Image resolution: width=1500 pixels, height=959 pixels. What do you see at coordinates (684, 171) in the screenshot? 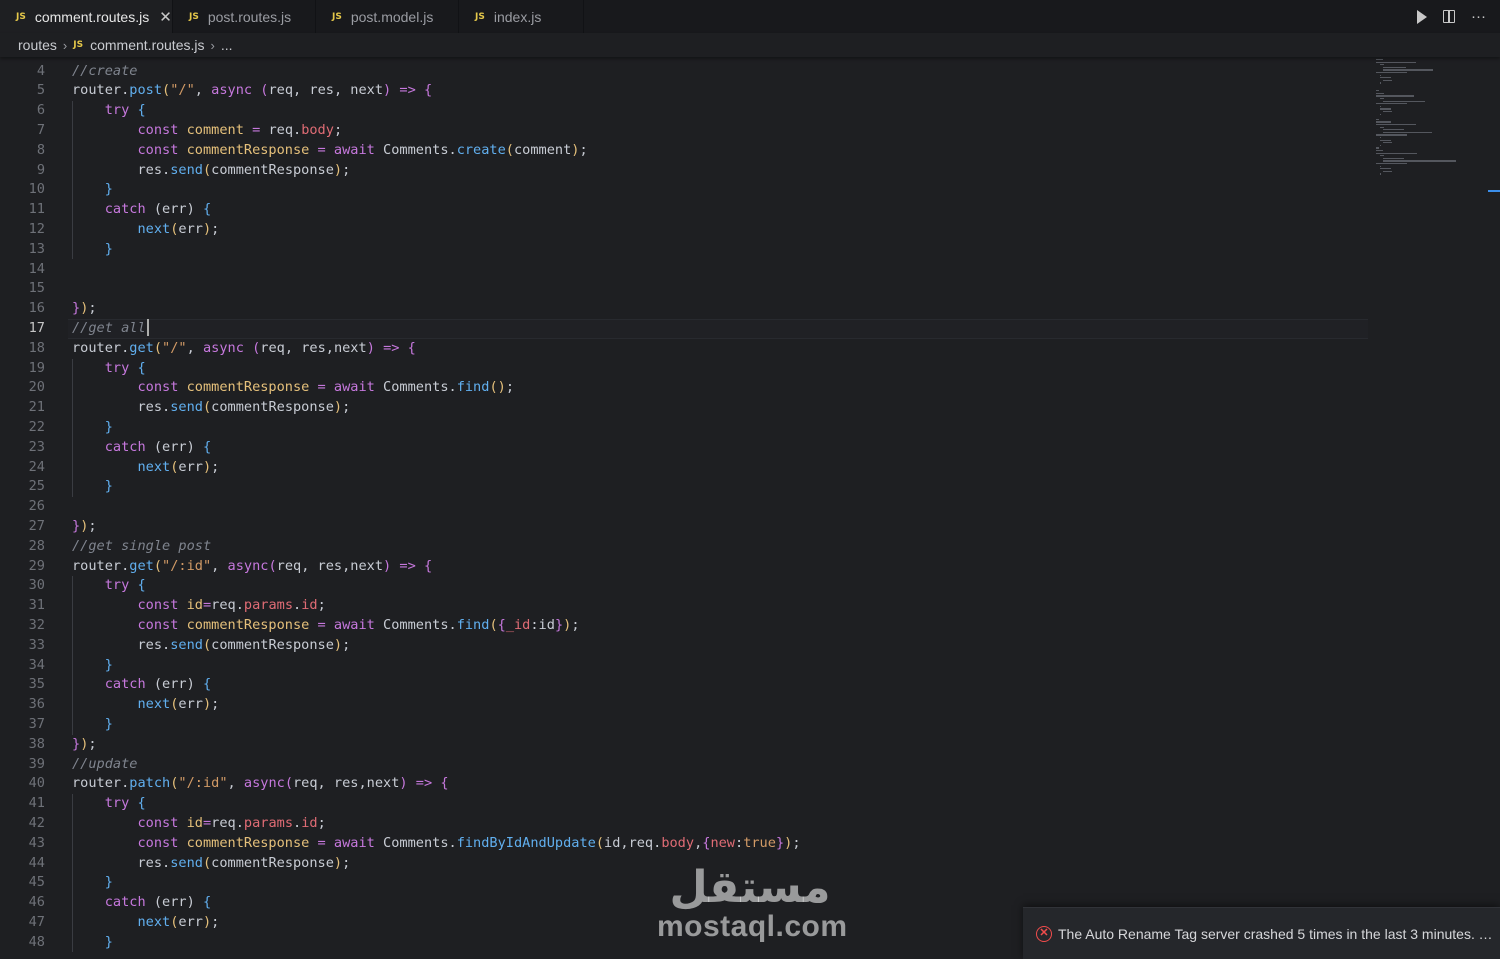
I see `code-line: 9 res.send(commentResponse);` at bounding box center [684, 171].